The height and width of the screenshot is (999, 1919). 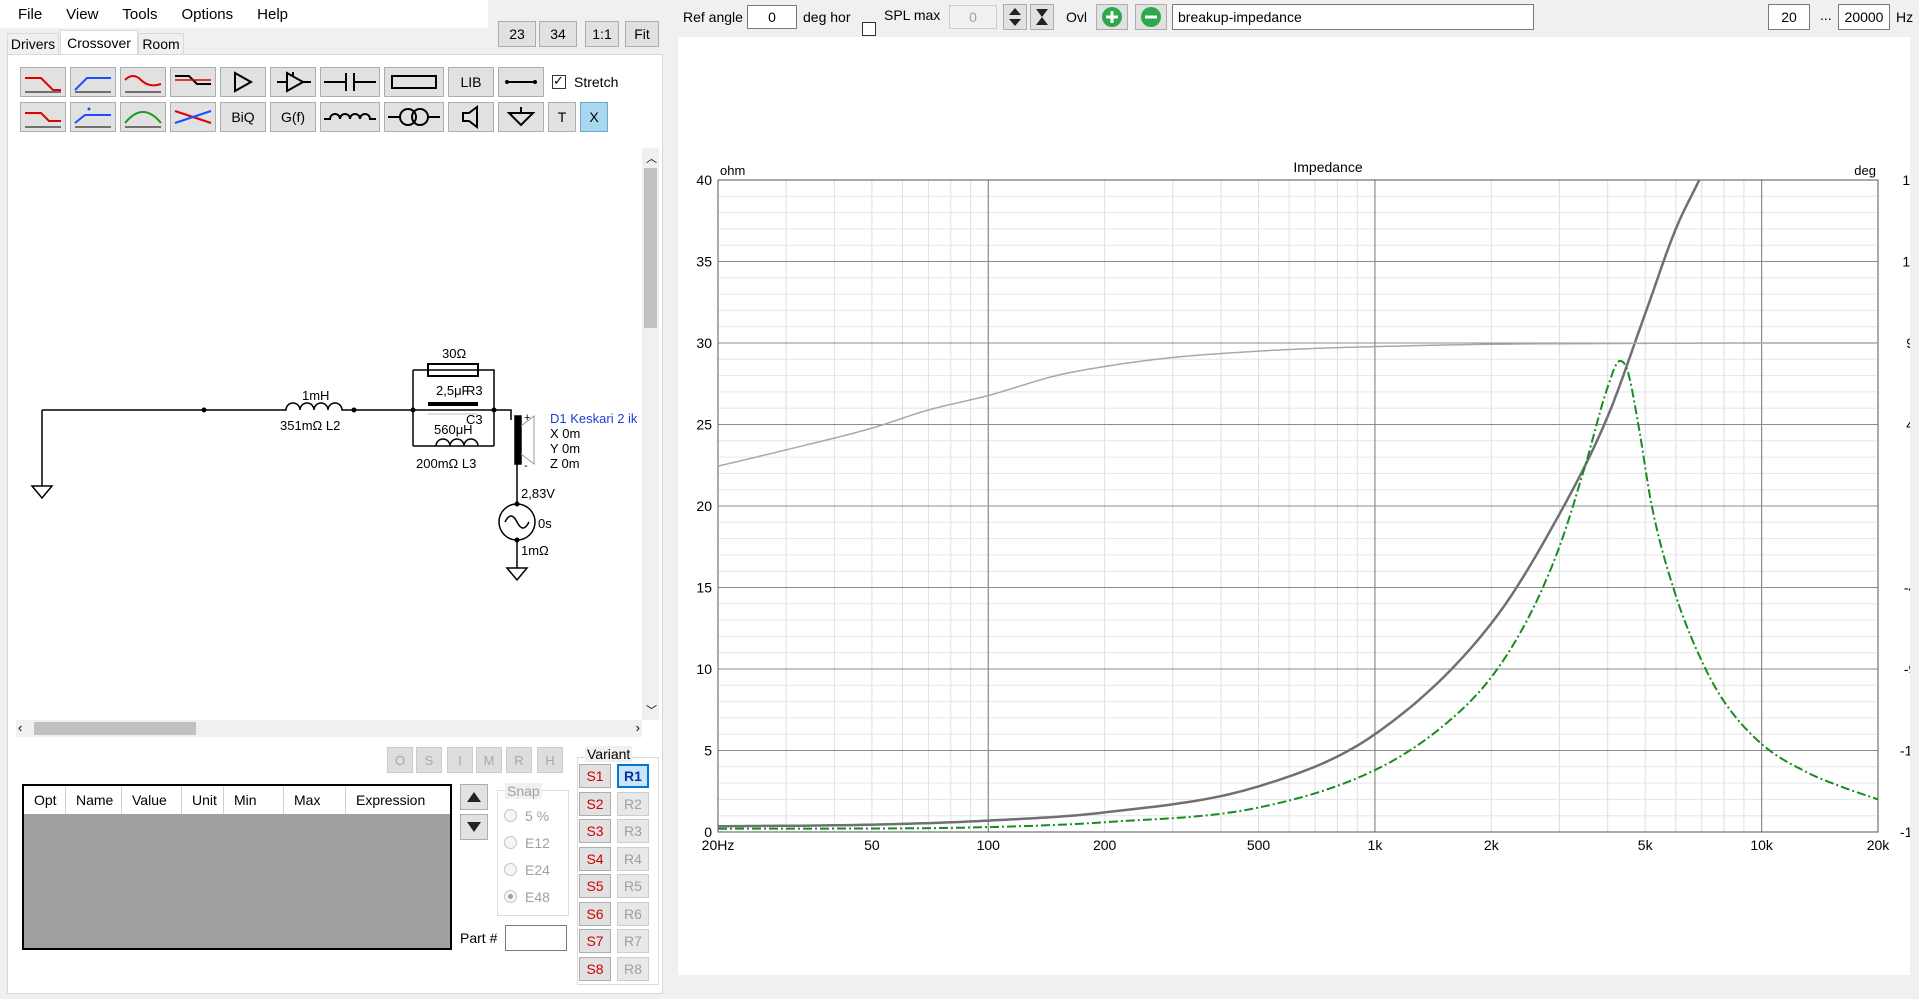 What do you see at coordinates (1789, 17) in the screenshot?
I see `freq-min-input: 20` at bounding box center [1789, 17].